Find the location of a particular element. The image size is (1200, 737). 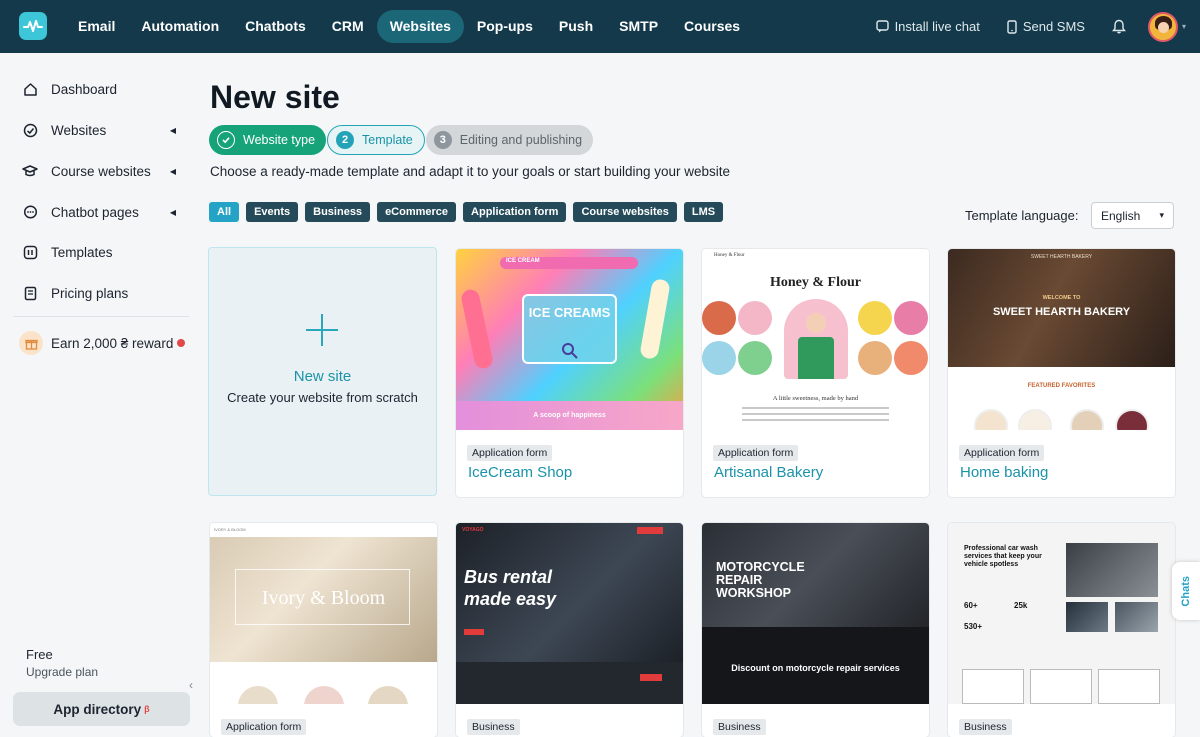

send-sms-link: Send SMS is located at coordinates (1046, 26).